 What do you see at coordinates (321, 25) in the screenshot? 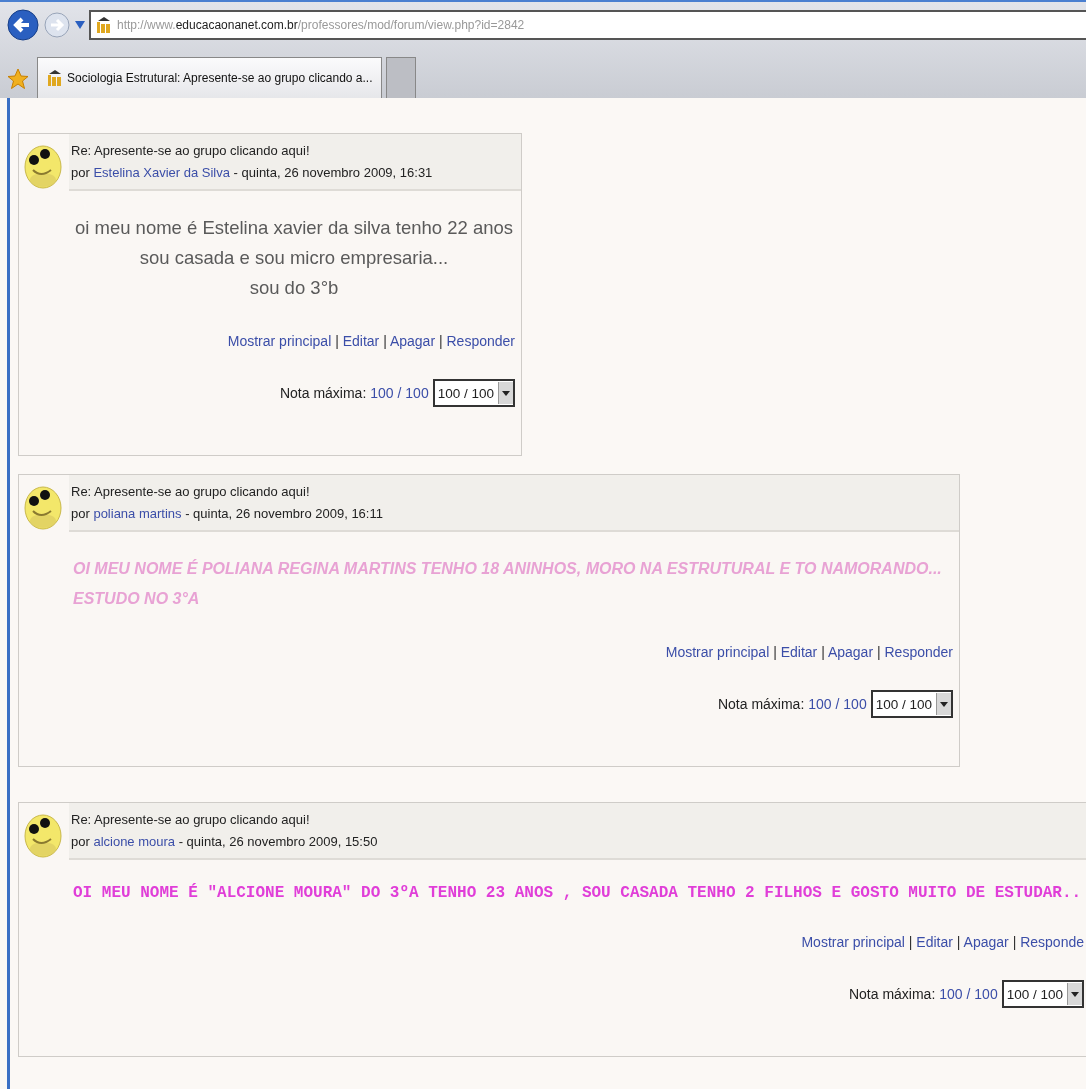
I see `url-text: http://www.educacaonanet.com.br/professores/mod/forum/view.php?id=2842` at bounding box center [321, 25].